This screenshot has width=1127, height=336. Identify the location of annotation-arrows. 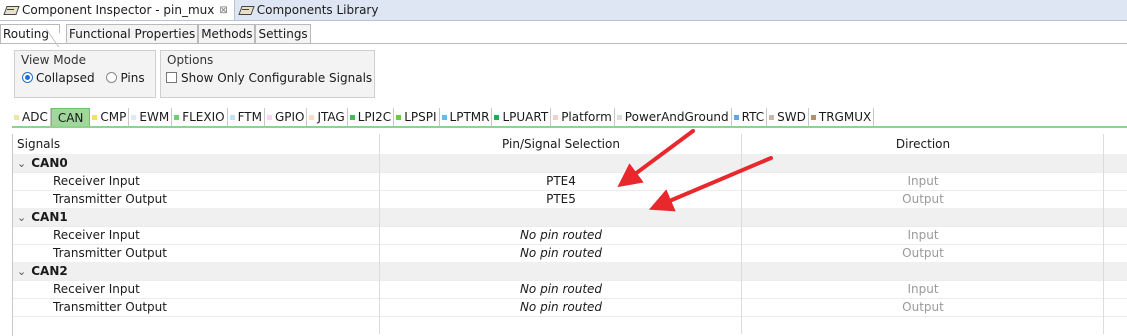
(695, 170).